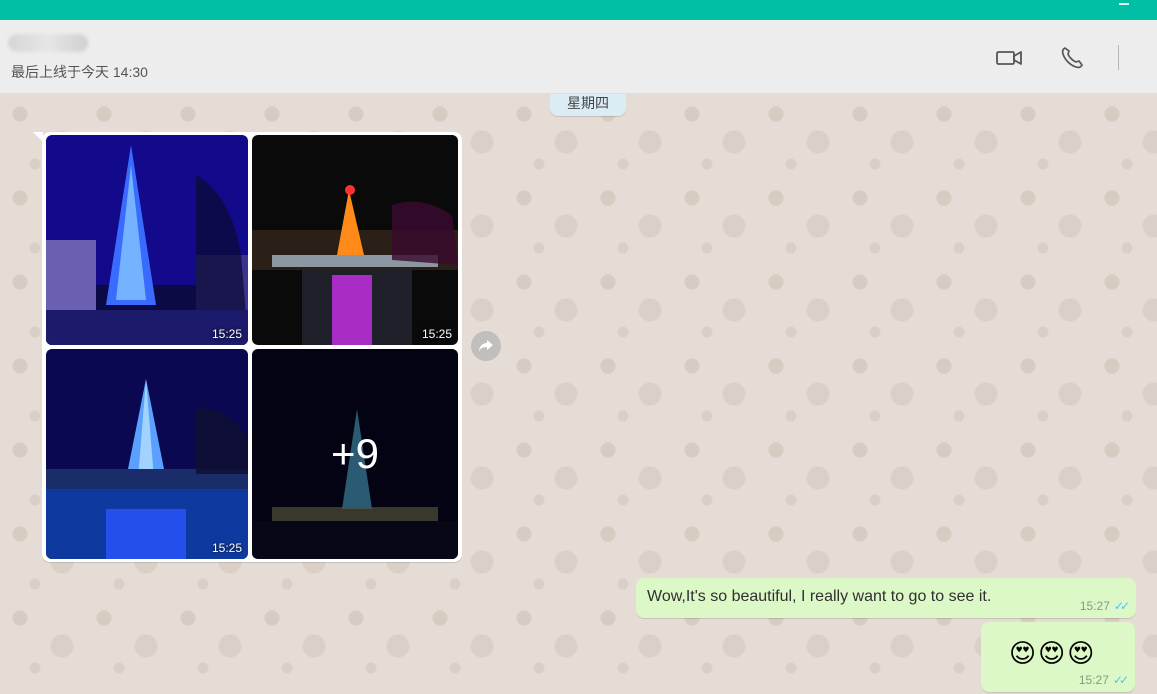 This screenshot has width=1157, height=694. I want to click on header-divider, so click(1118, 57).